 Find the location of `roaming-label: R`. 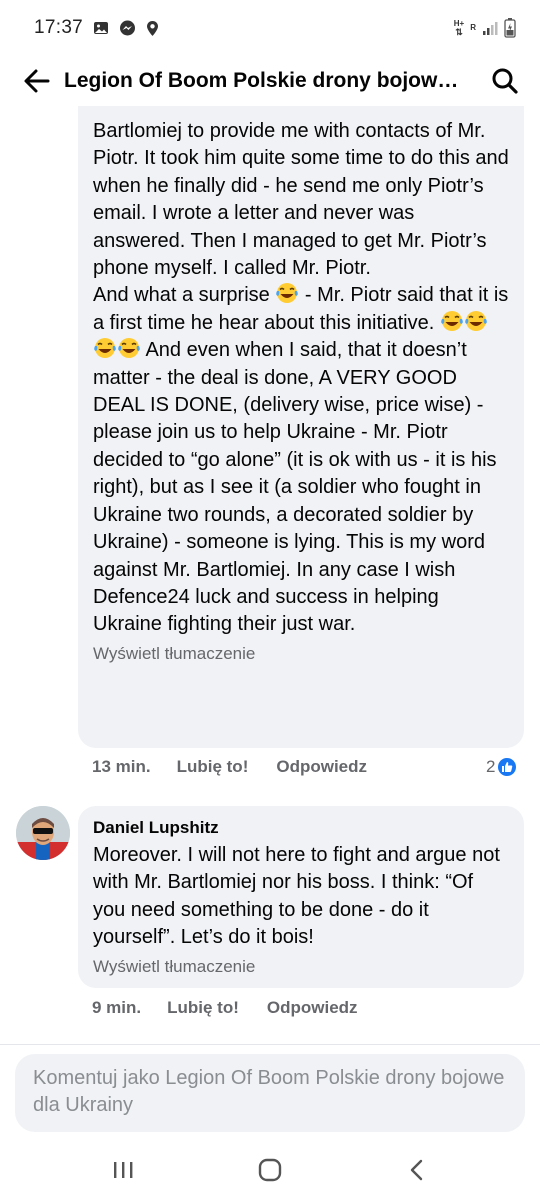

roaming-label: R is located at coordinates (473, 27).